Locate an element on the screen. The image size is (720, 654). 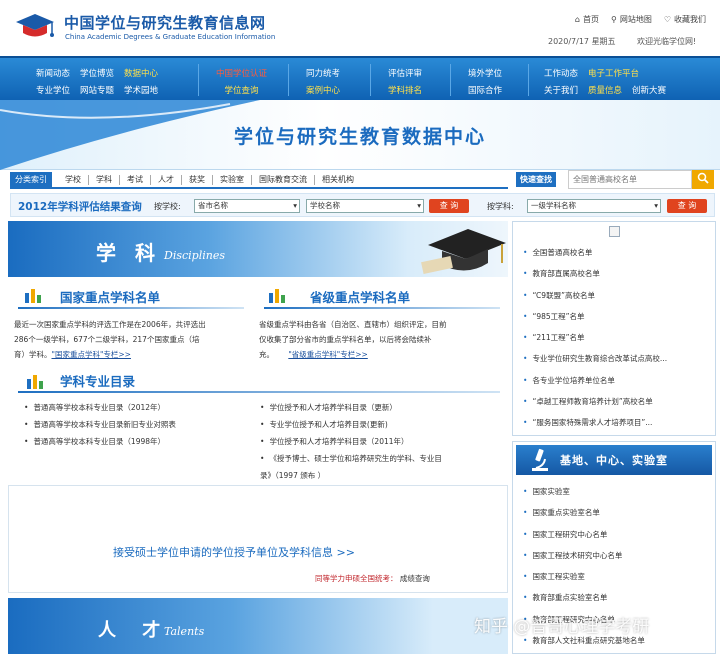
provincial-key-subjects-heading: 省级重点学科名单 is located at coordinates (360, 296).